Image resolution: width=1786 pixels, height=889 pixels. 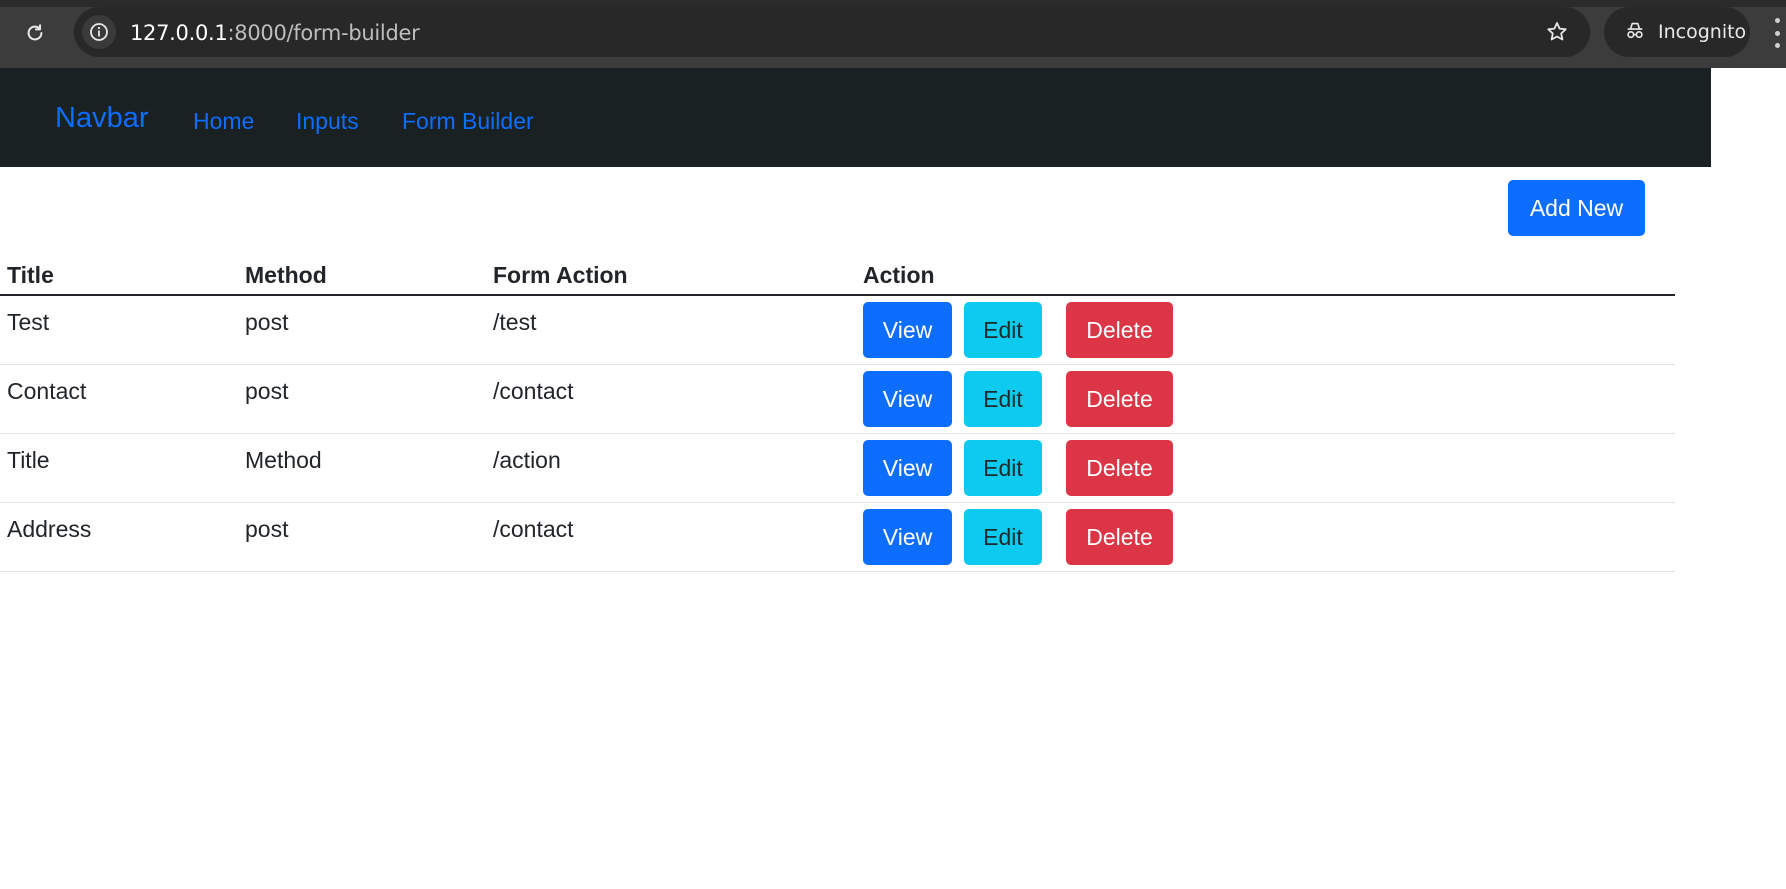 I want to click on navbar-brand: Navbar, so click(x=102, y=118).